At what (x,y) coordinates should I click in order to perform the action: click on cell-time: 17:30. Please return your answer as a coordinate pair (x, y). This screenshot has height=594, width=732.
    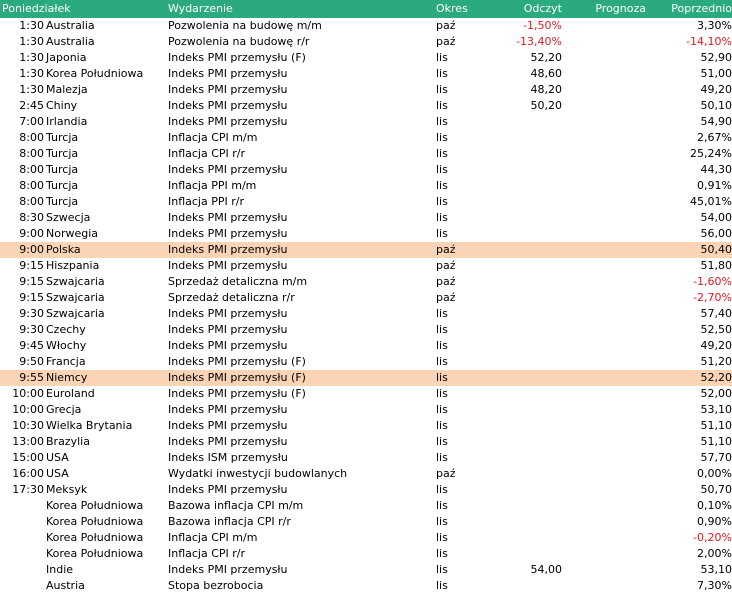
    Looking at the image, I should click on (28, 489).